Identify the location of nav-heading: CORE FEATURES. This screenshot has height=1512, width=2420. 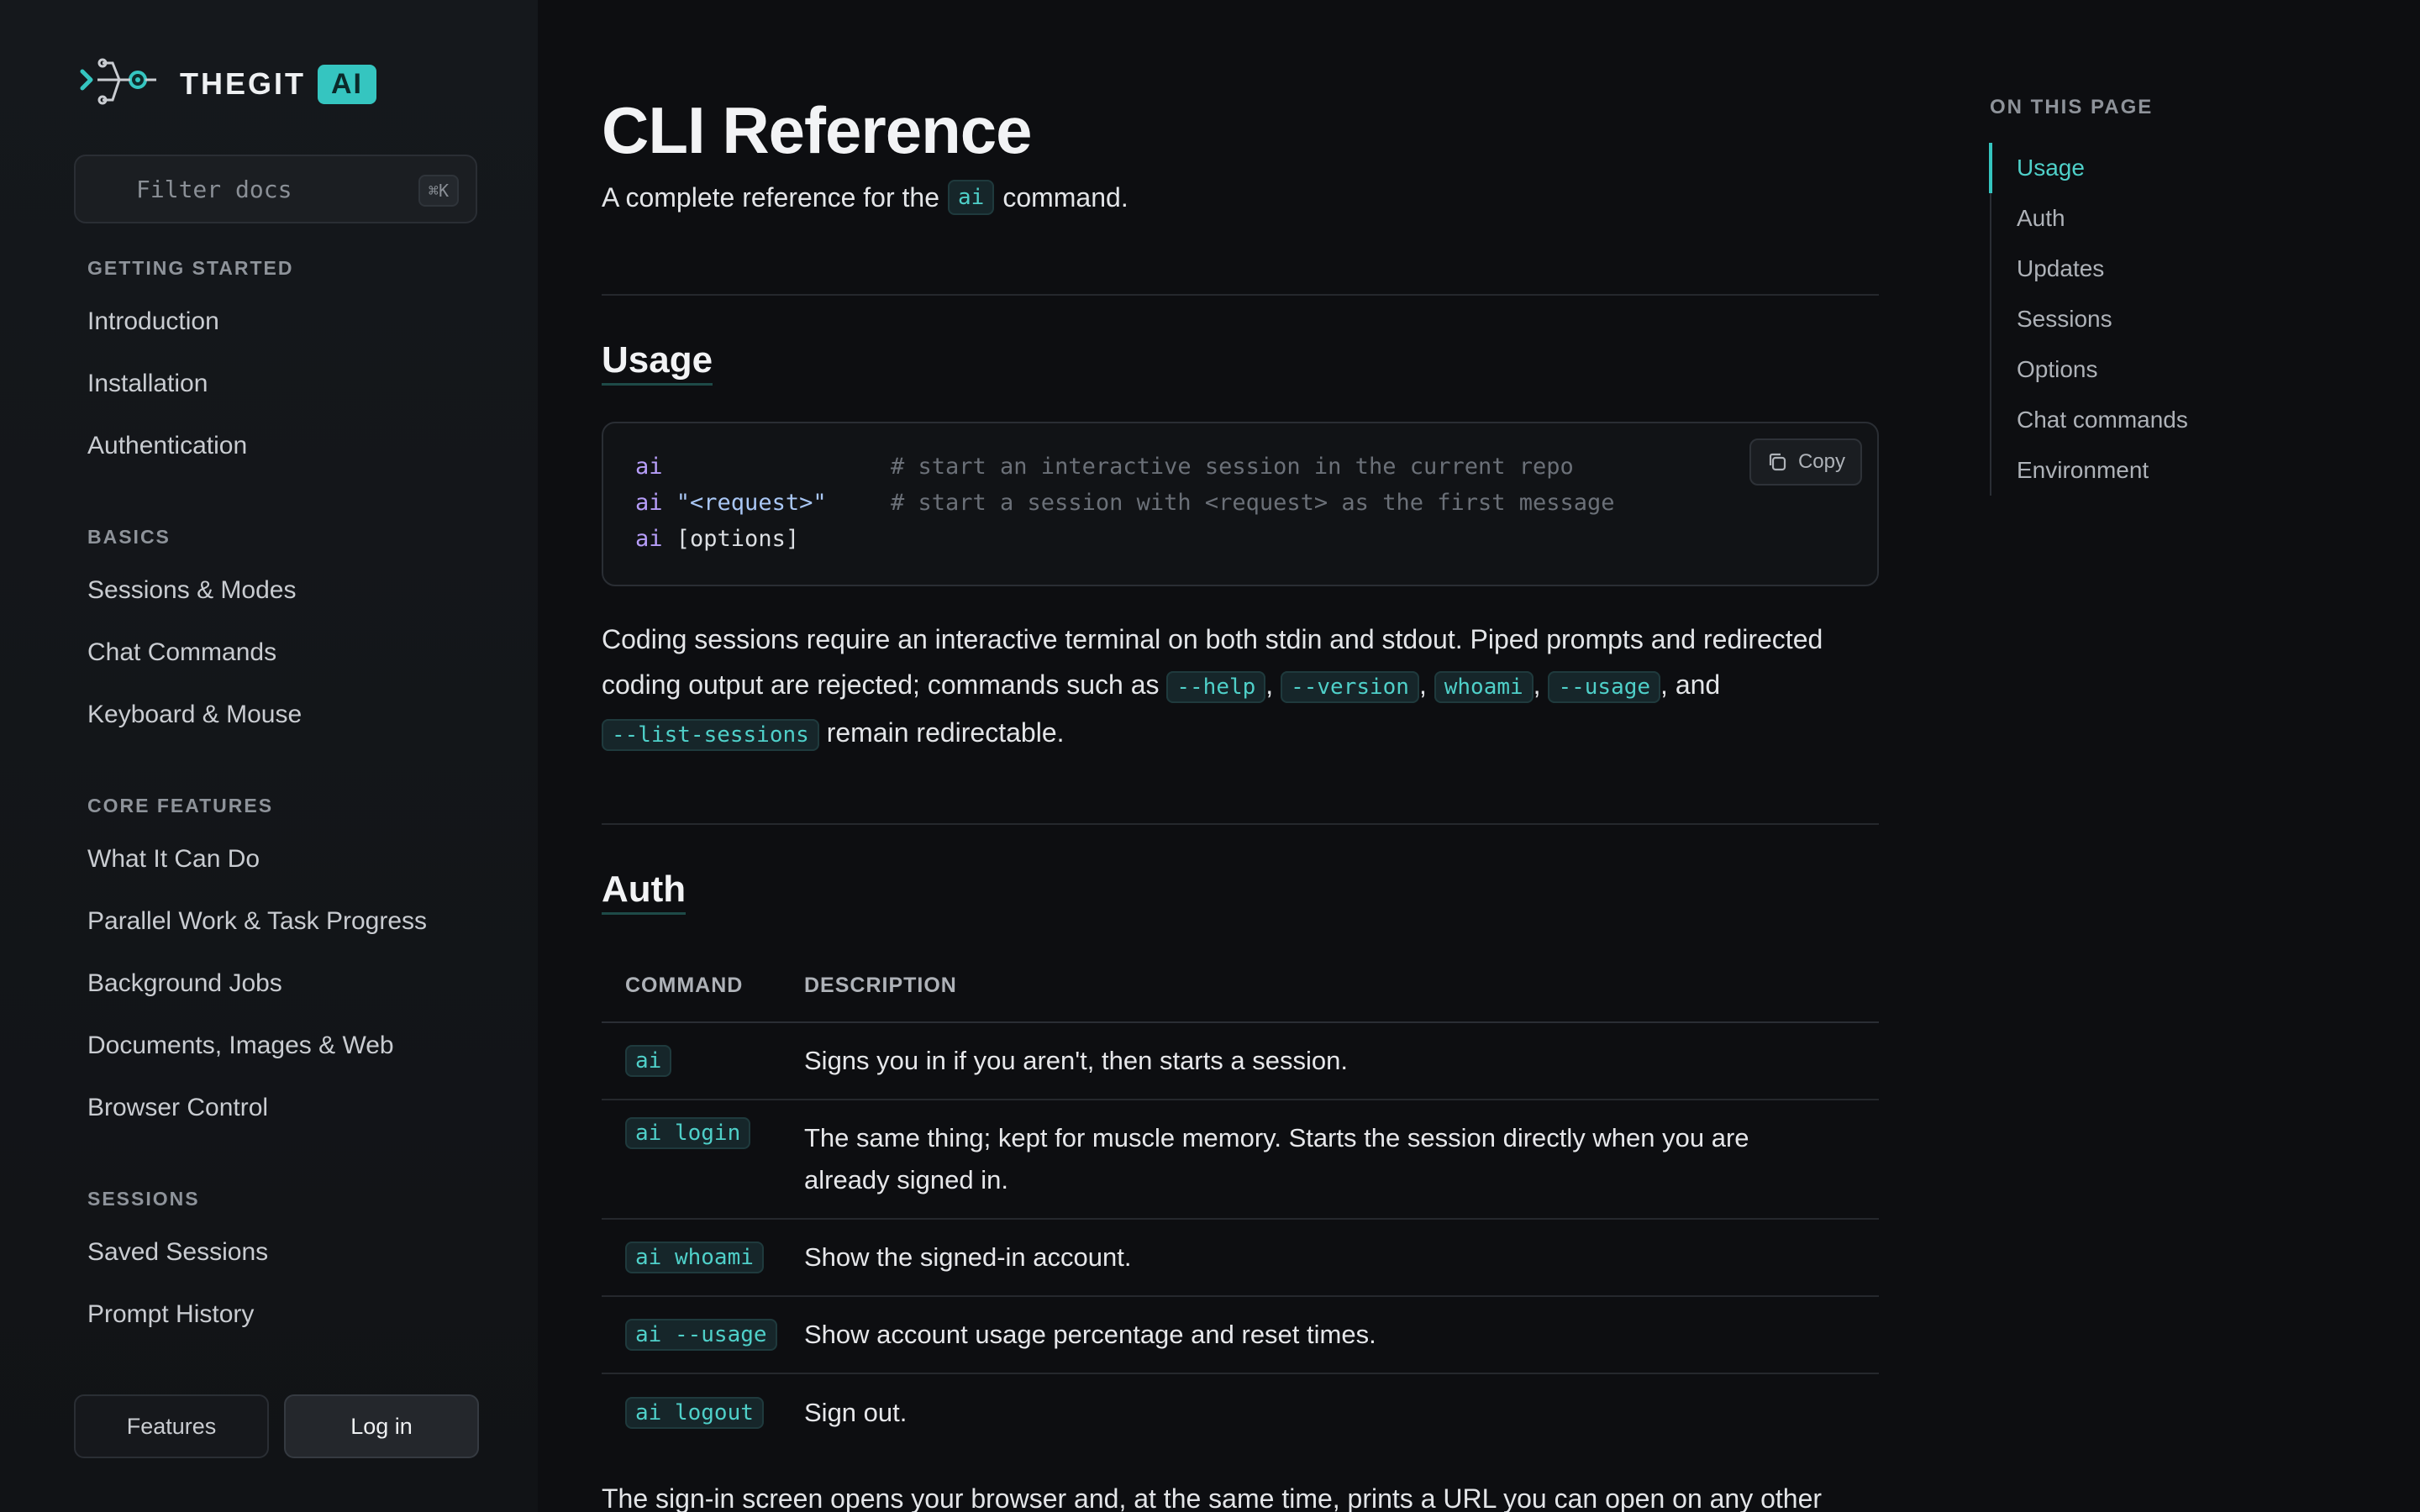
(180, 805).